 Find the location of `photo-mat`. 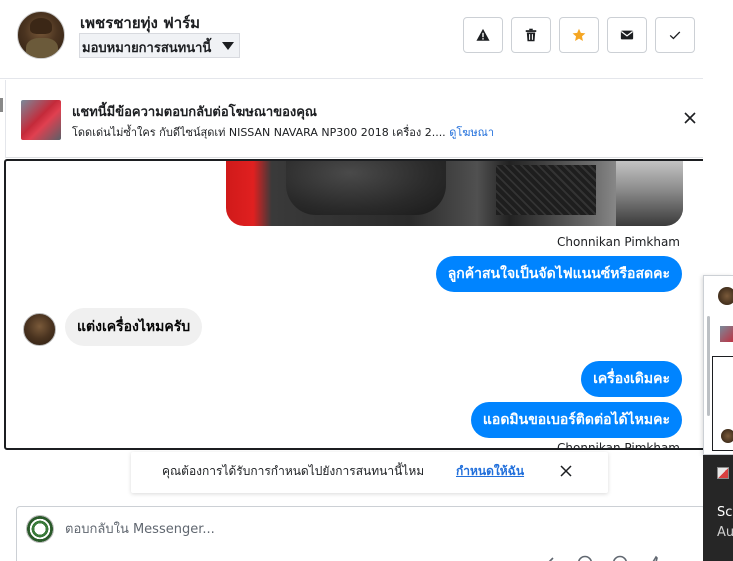

photo-mat is located at coordinates (546, 190).